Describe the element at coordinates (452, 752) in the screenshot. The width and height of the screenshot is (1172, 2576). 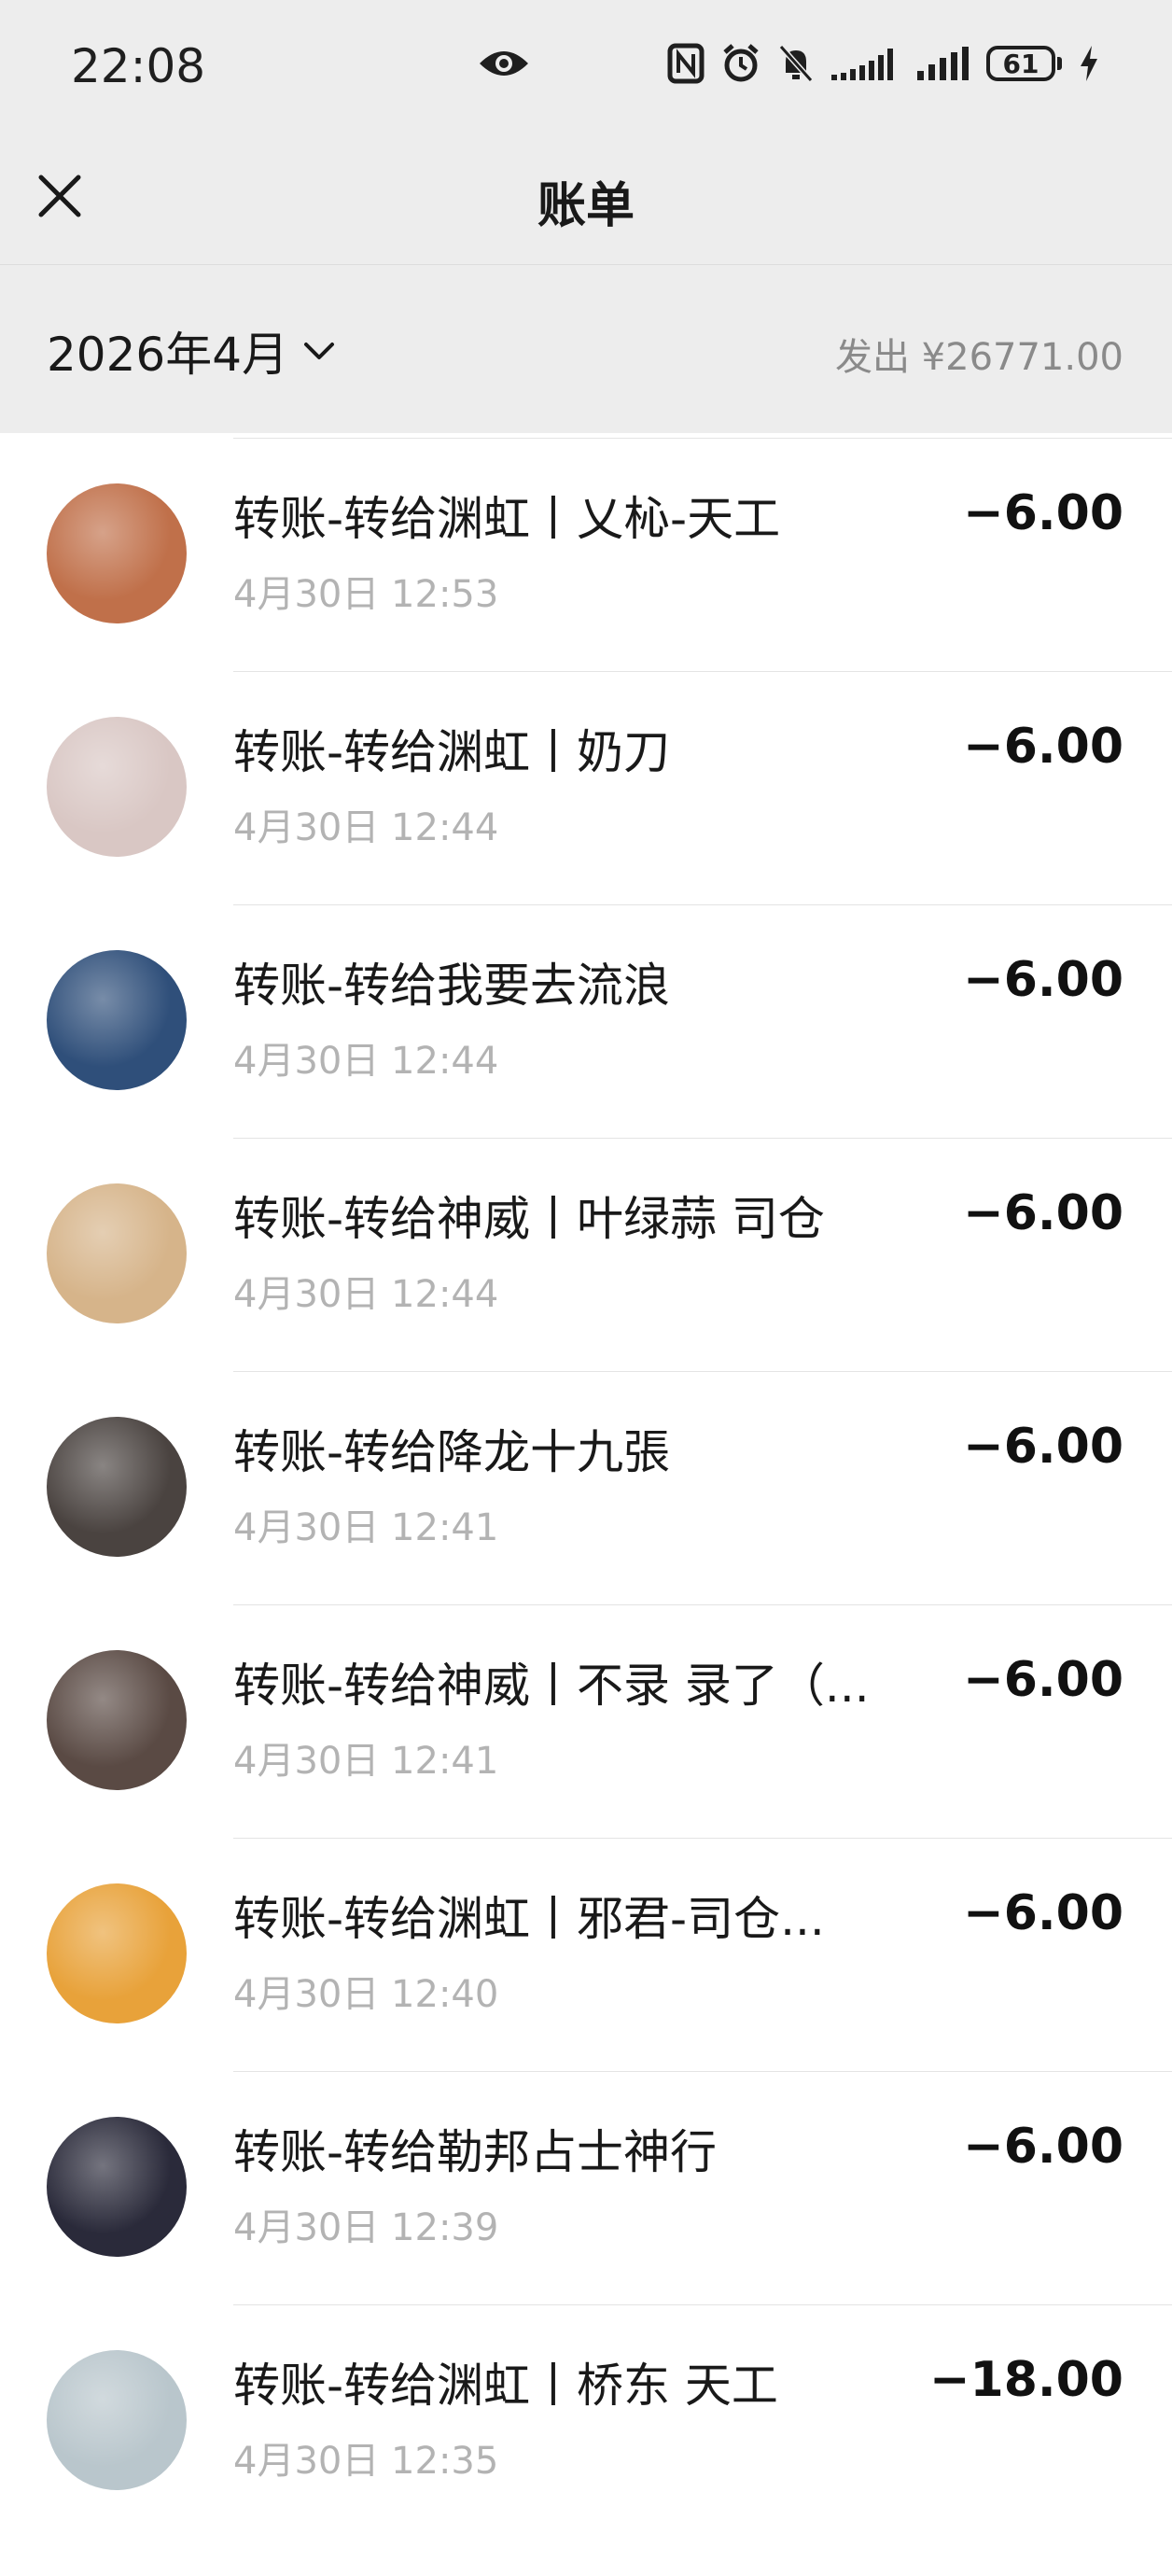
I see `transaction-title: 转账-转给渊虹丨奶刀` at that location.